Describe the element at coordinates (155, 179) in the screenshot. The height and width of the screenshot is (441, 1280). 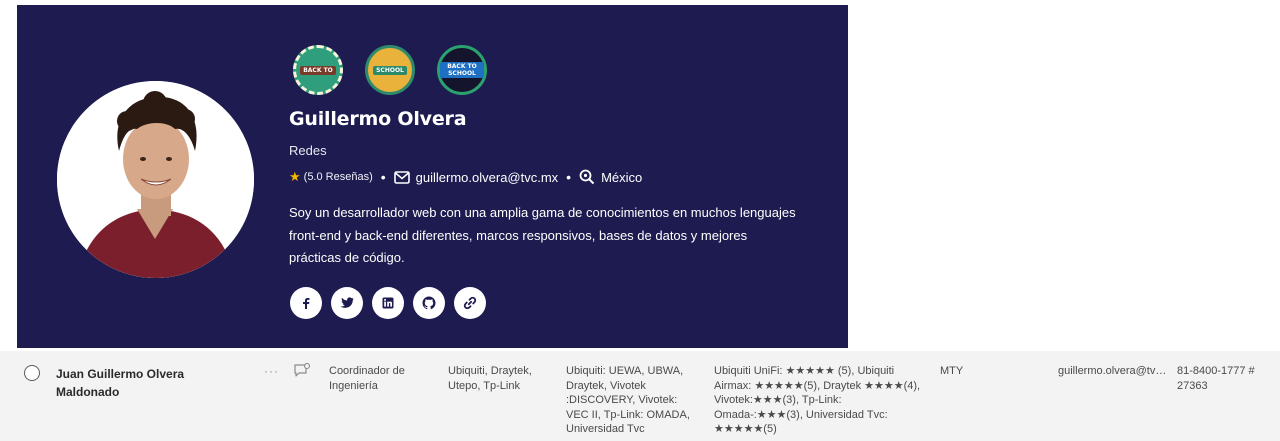
I see `avatar` at that location.